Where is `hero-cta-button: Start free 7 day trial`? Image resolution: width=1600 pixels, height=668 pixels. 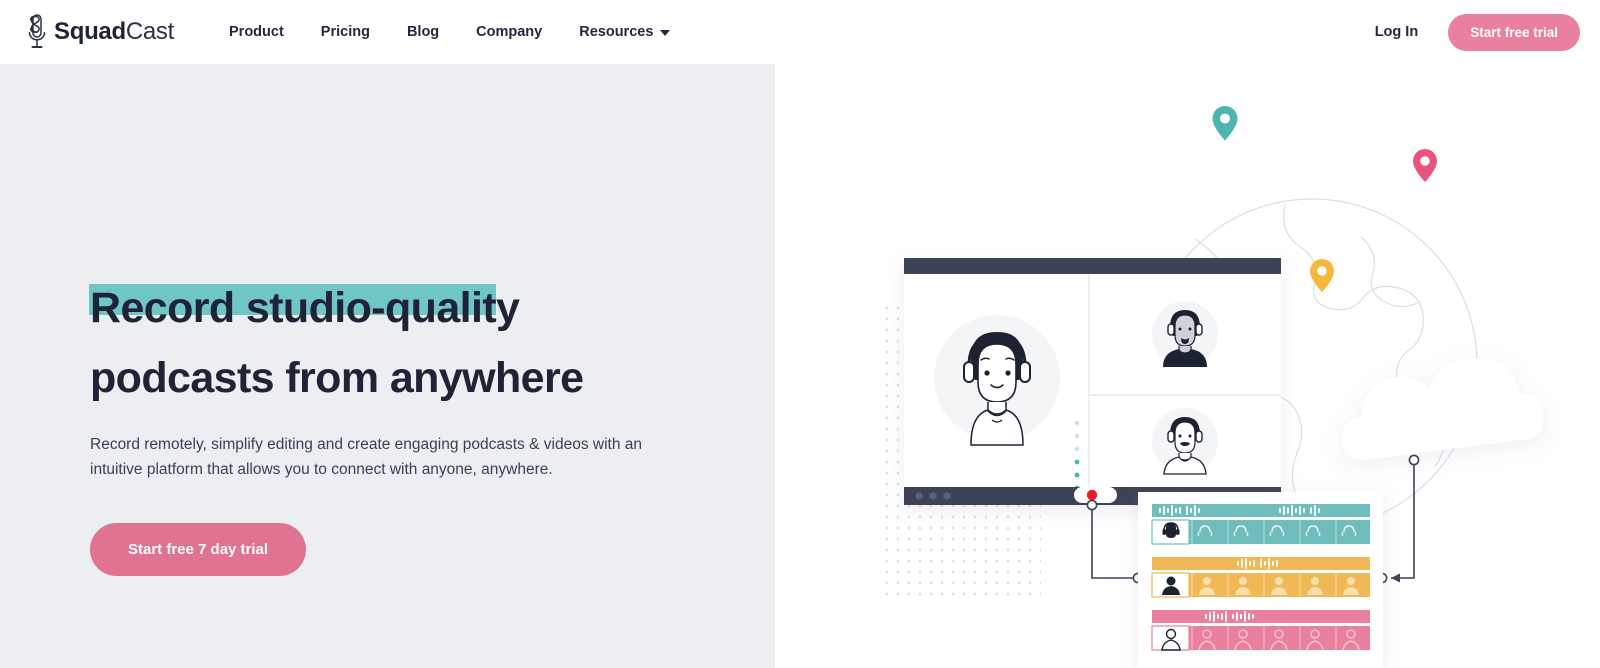 hero-cta-button: Start free 7 day trial is located at coordinates (198, 549).